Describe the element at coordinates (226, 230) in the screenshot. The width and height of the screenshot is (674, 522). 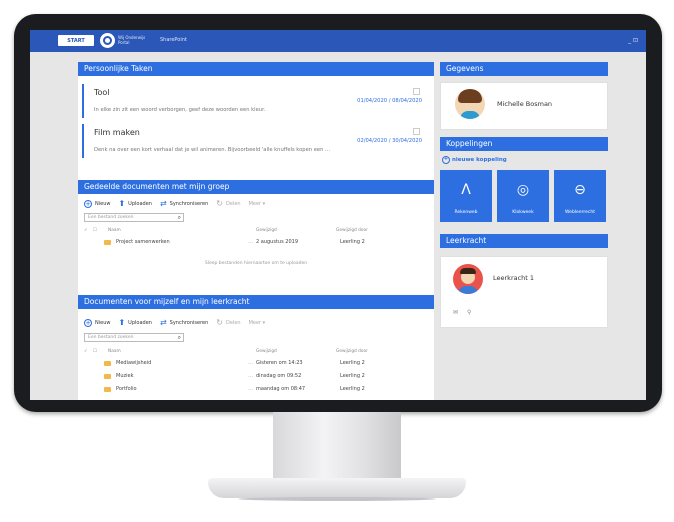
I see `shared-column-headers: ✓ ☐ Naam Gewijzigd Gewijzigd door` at that location.